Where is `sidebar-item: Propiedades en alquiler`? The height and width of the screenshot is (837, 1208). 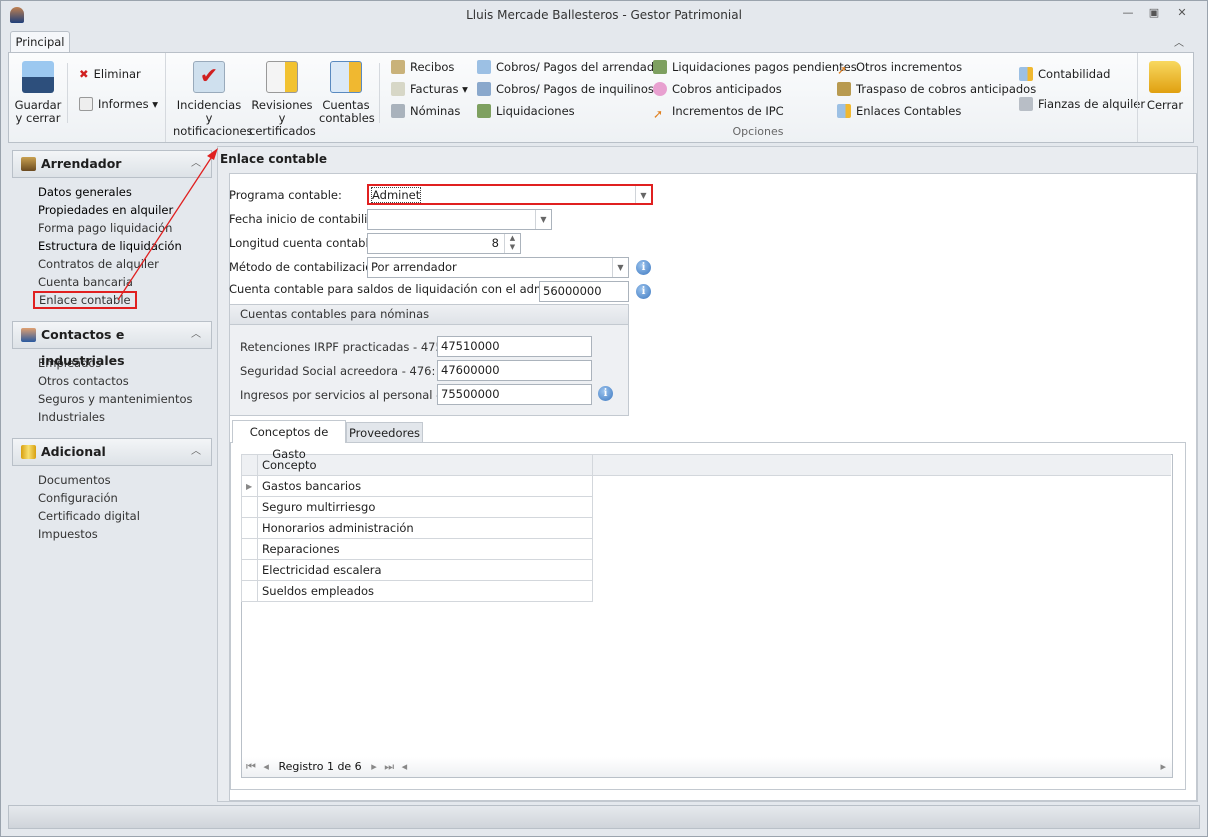
sidebar-item: Propiedades en alquiler is located at coordinates (112, 210).